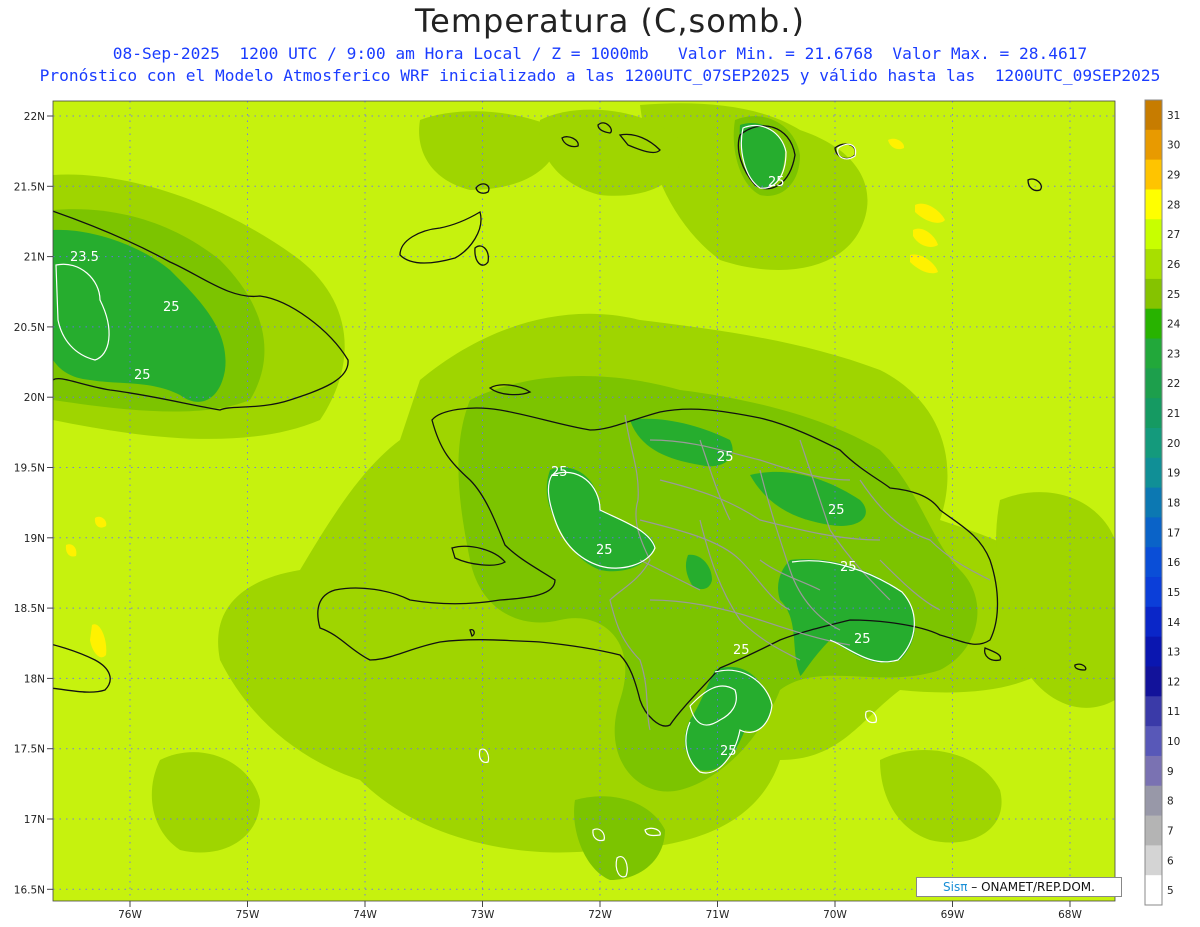 The height and width of the screenshot is (927, 1200). What do you see at coordinates (84, 257) in the screenshot?
I see `contour-label: 23.5` at bounding box center [84, 257].